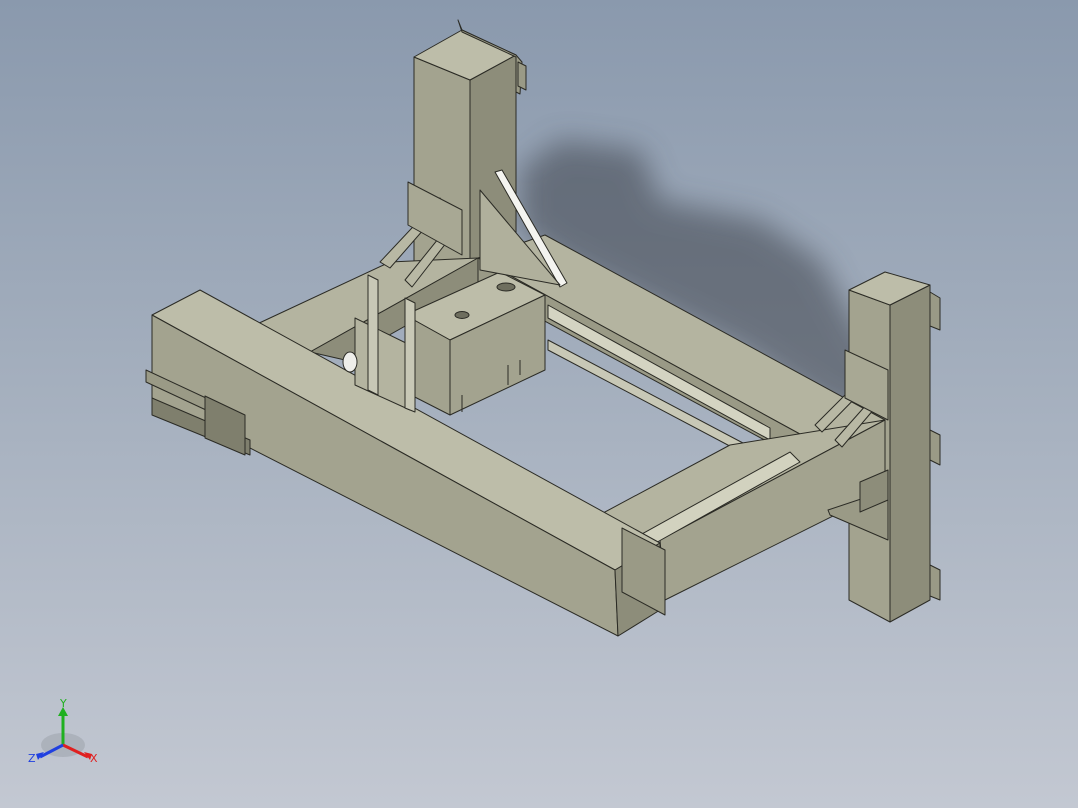  Describe the element at coordinates (32, 758) in the screenshot. I see `triad-z-label: Z` at that location.